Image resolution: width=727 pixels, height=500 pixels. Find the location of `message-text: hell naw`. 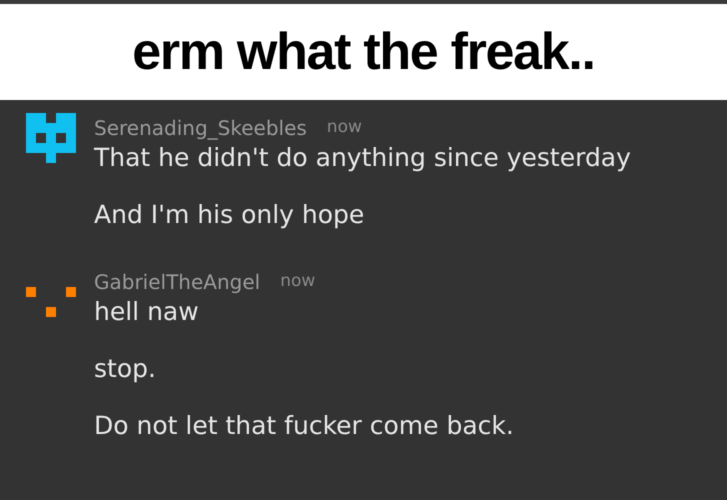

message-text: hell naw is located at coordinates (147, 312).